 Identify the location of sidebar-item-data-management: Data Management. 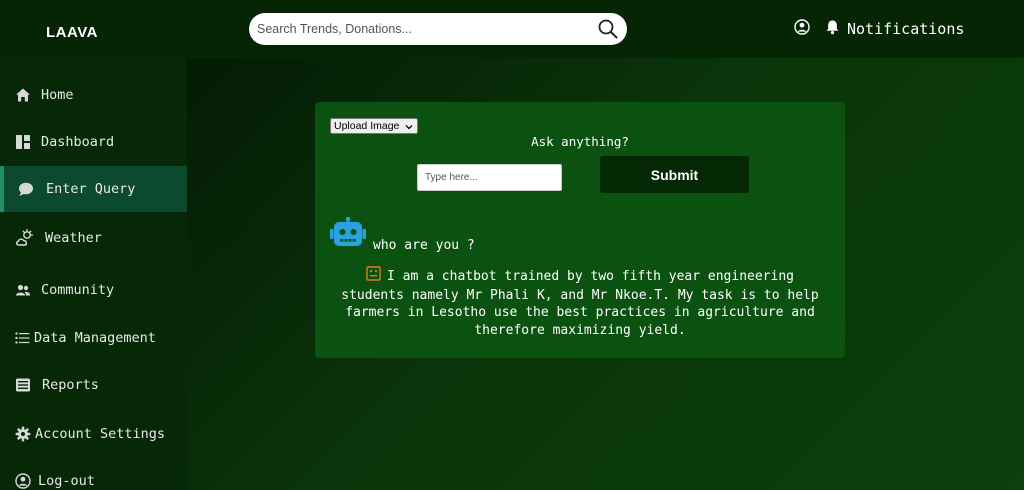
(93, 338).